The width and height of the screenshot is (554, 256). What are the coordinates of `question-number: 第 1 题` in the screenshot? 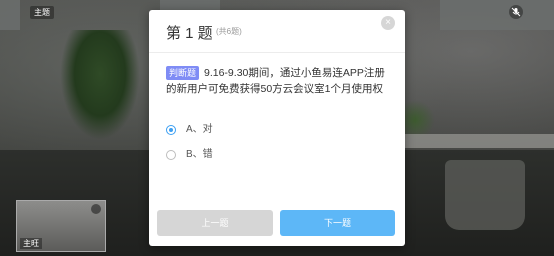 It's located at (189, 33).